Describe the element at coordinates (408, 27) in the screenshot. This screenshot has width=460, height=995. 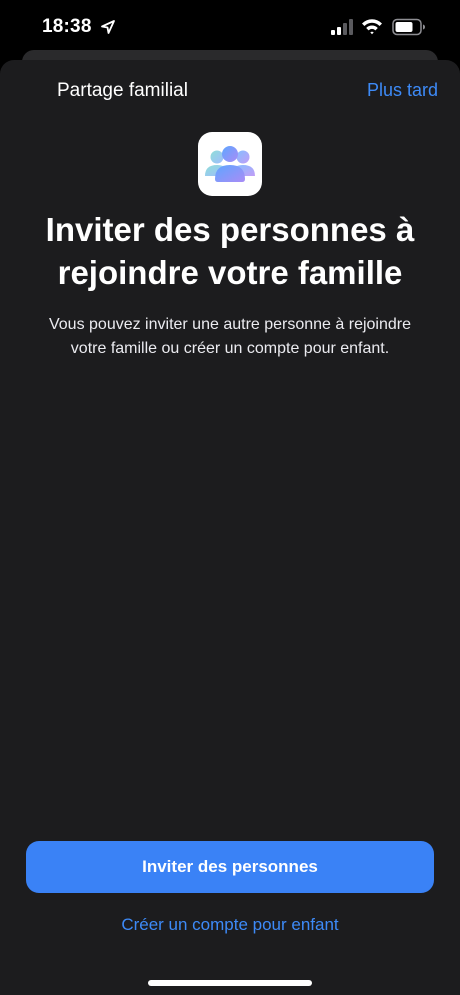
I see `battery-icon` at that location.